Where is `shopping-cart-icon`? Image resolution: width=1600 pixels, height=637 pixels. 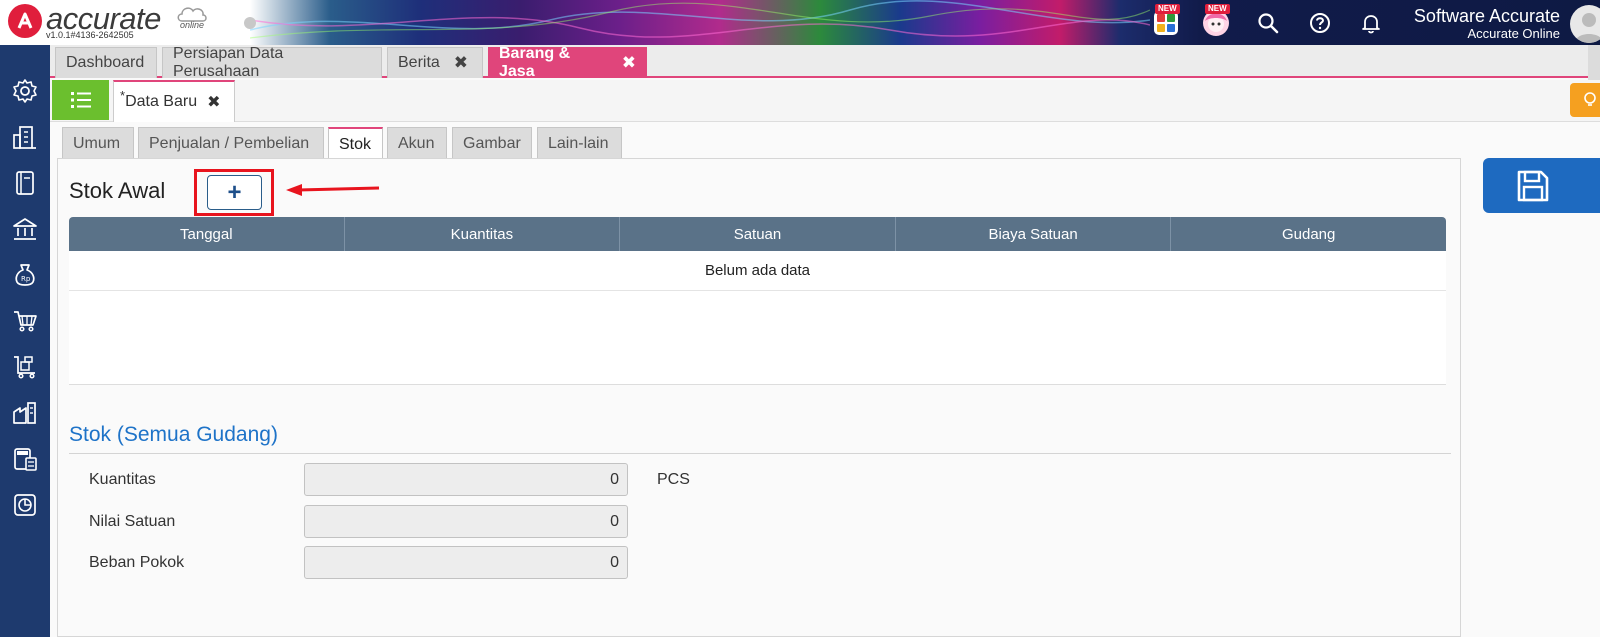 shopping-cart-icon is located at coordinates (25, 321).